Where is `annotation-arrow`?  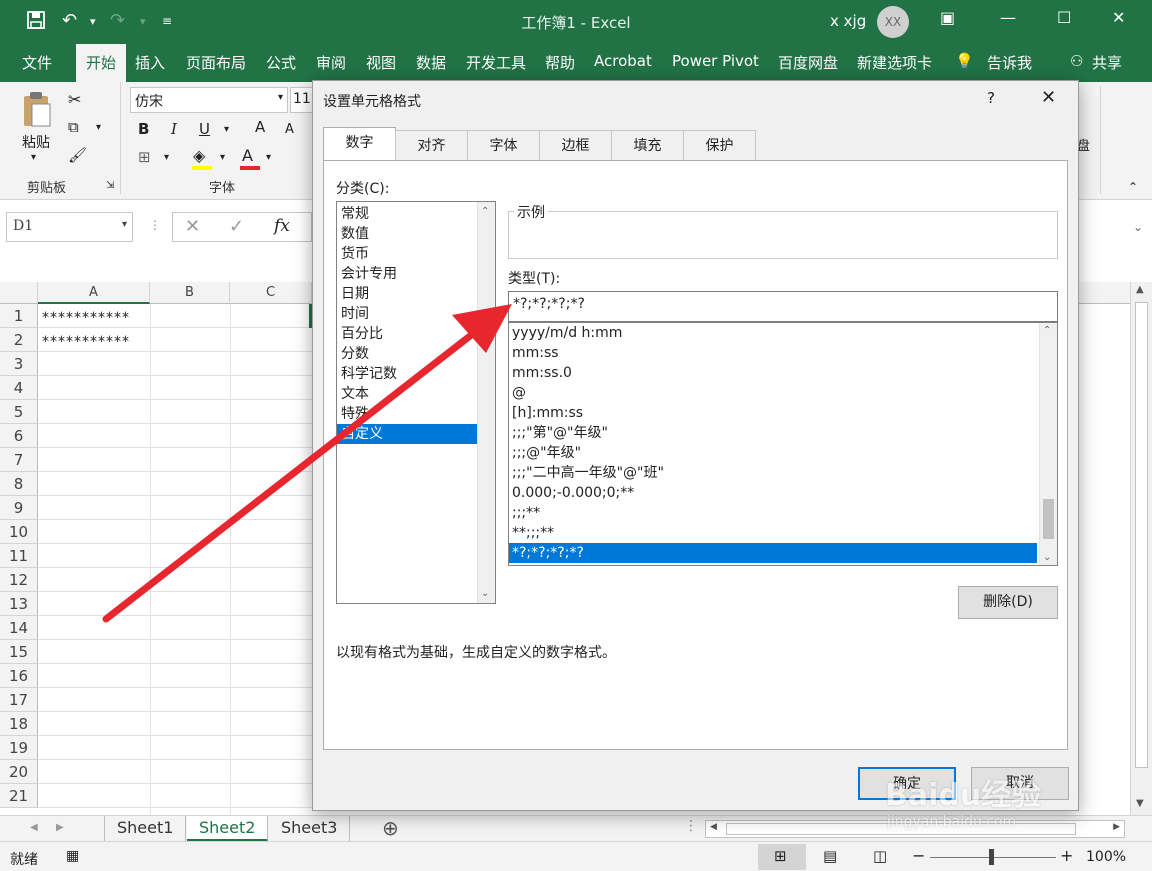
annotation-arrow is located at coordinates (307, 463).